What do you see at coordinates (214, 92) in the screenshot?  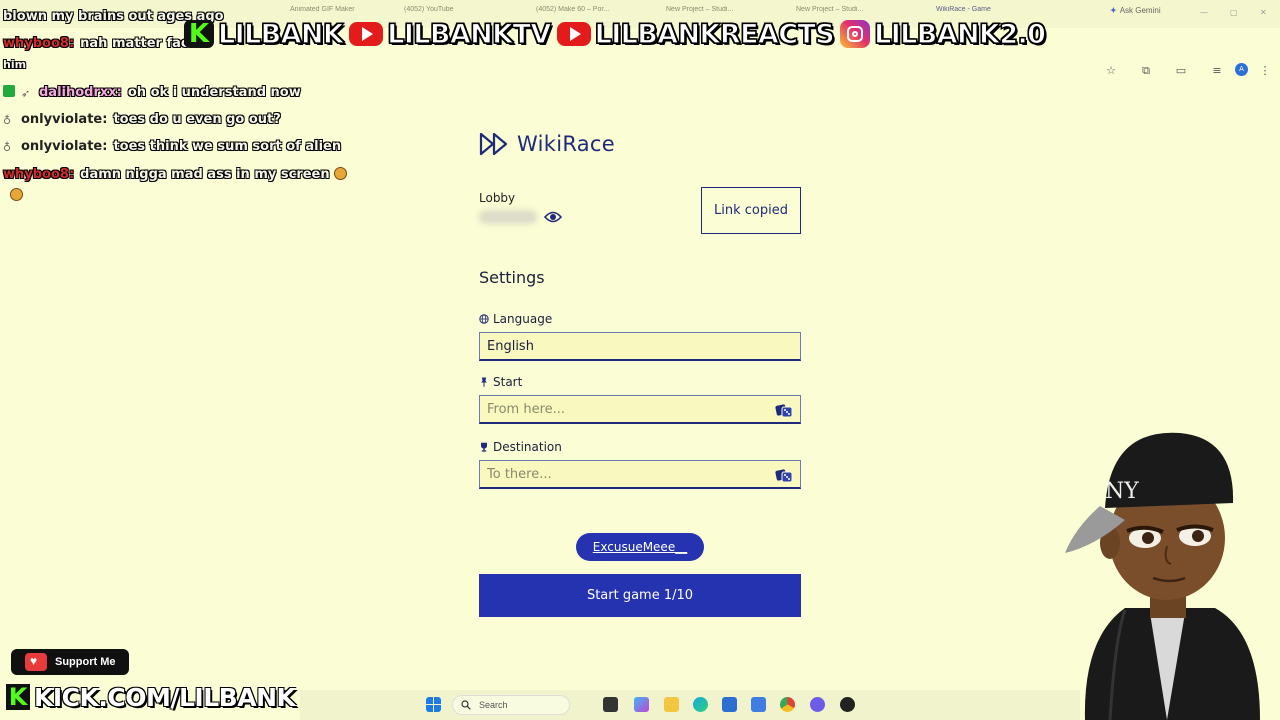 I see `chat-text: oh ok i understand now` at bounding box center [214, 92].